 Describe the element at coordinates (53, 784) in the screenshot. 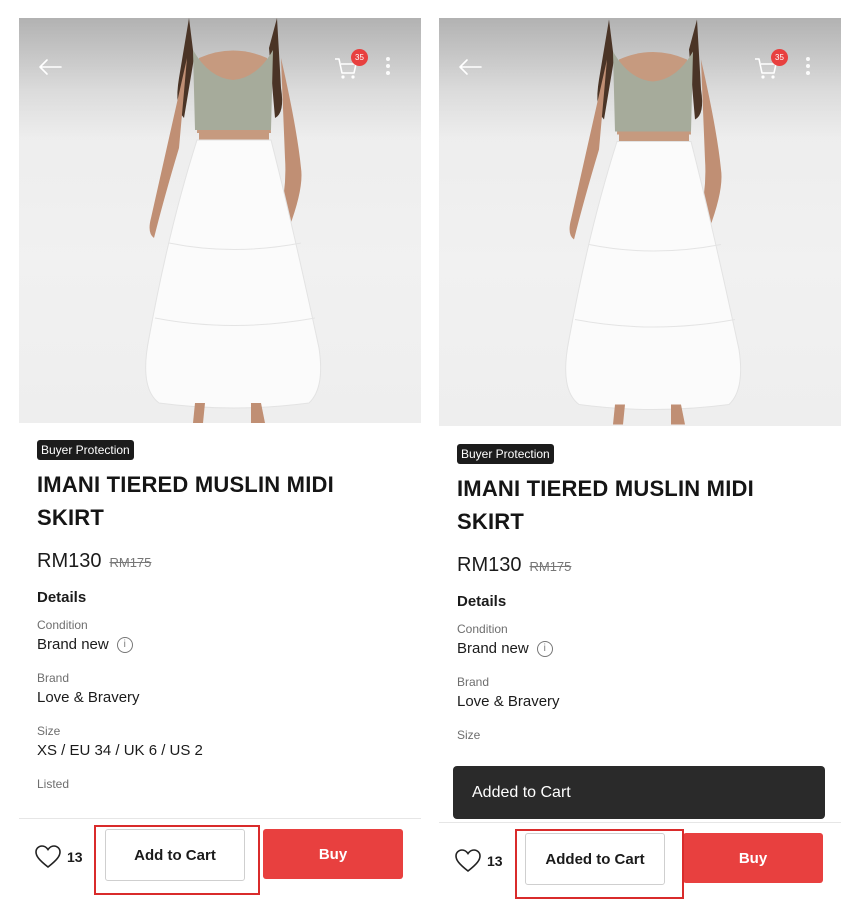

I see `listed-label: Listed` at that location.